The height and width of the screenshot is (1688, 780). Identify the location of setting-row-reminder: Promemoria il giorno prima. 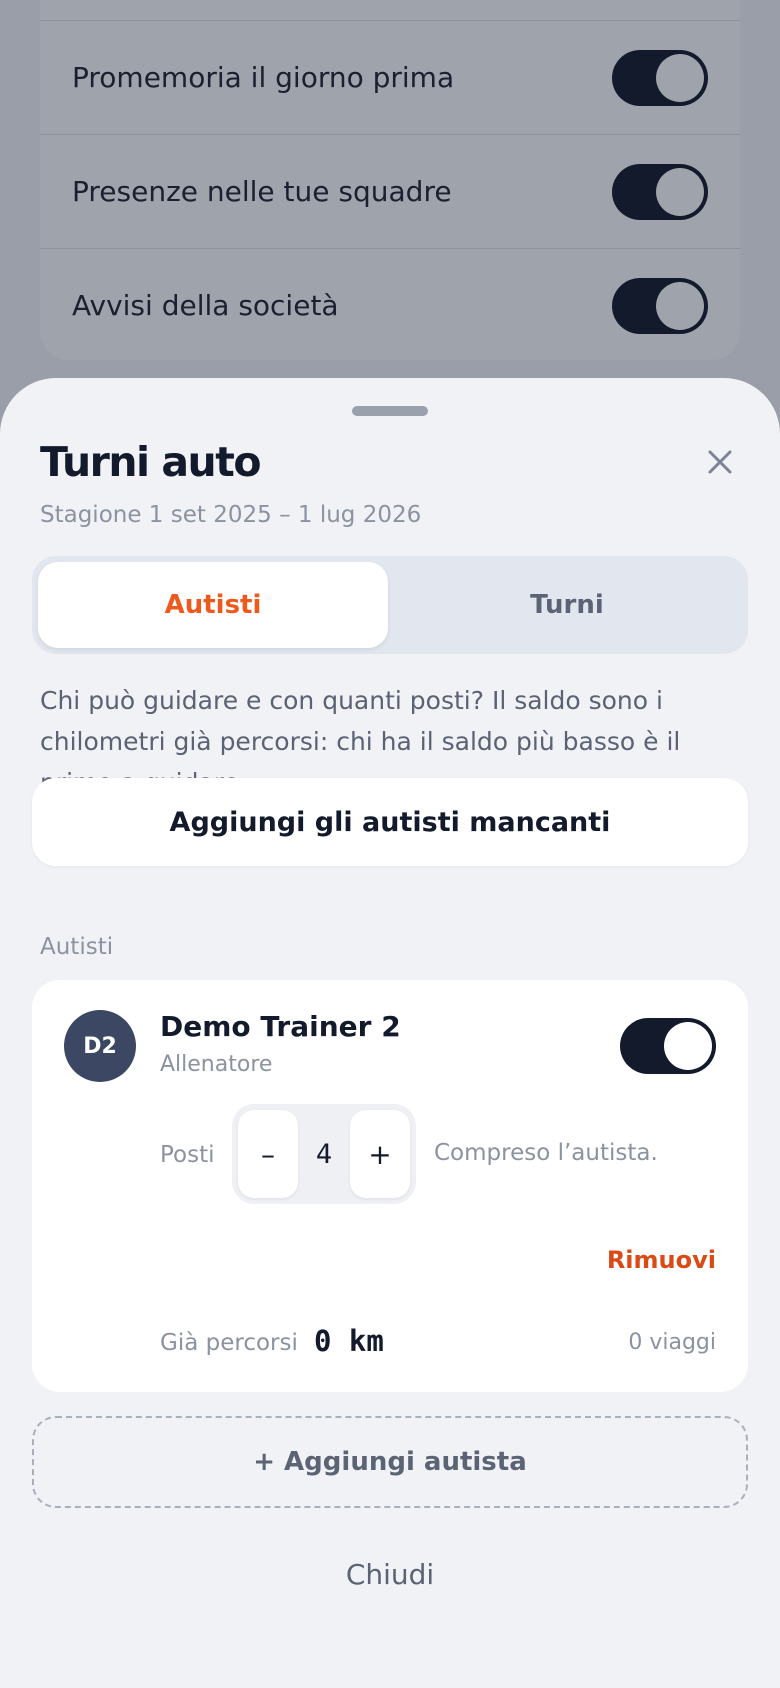
(390, 77).